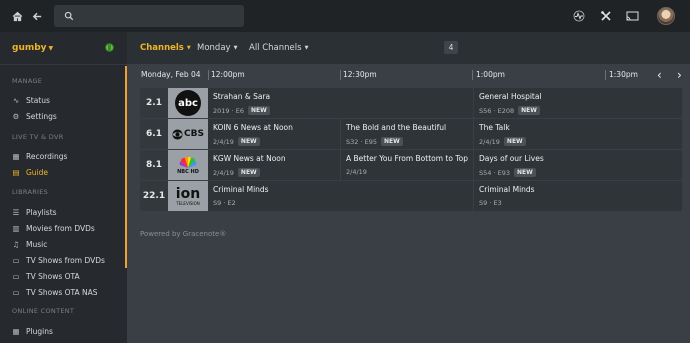 Image resolution: width=690 pixels, height=343 pixels. I want to click on program-title: The Bold and the Beautiful, so click(396, 127).